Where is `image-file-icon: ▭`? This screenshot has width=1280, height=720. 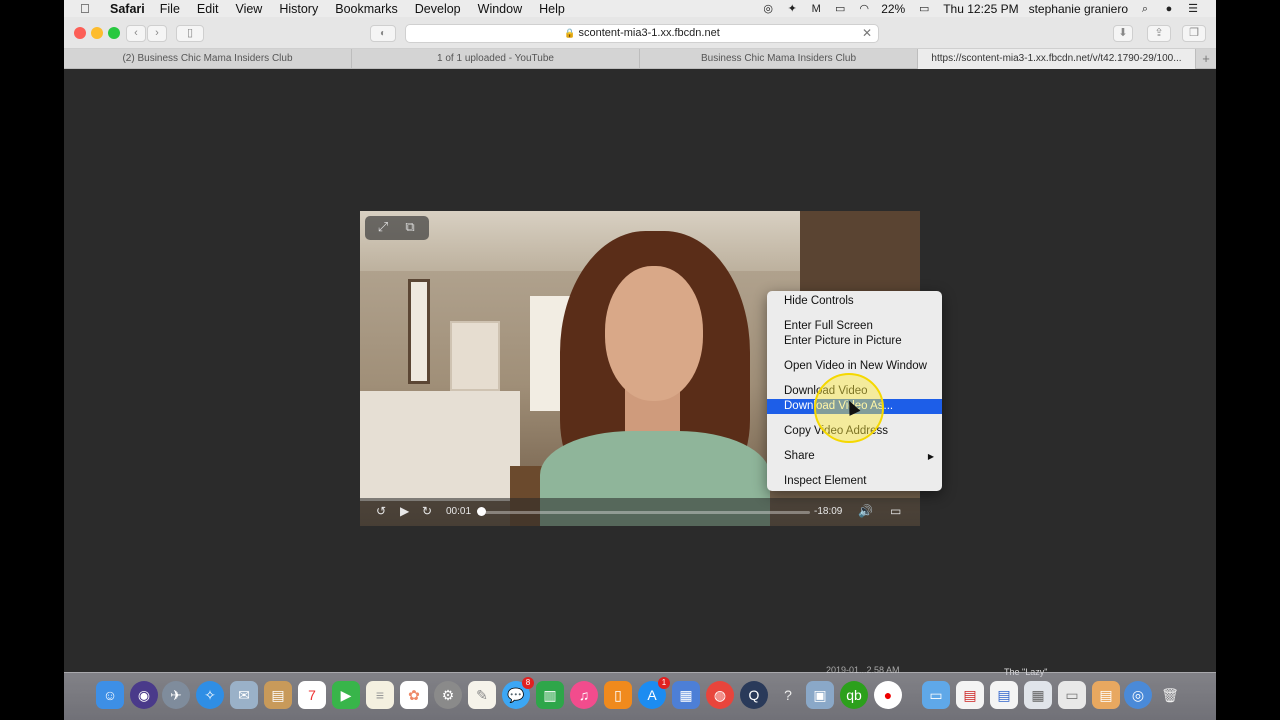
image-file-icon: ▭ is located at coordinates (1072, 695).